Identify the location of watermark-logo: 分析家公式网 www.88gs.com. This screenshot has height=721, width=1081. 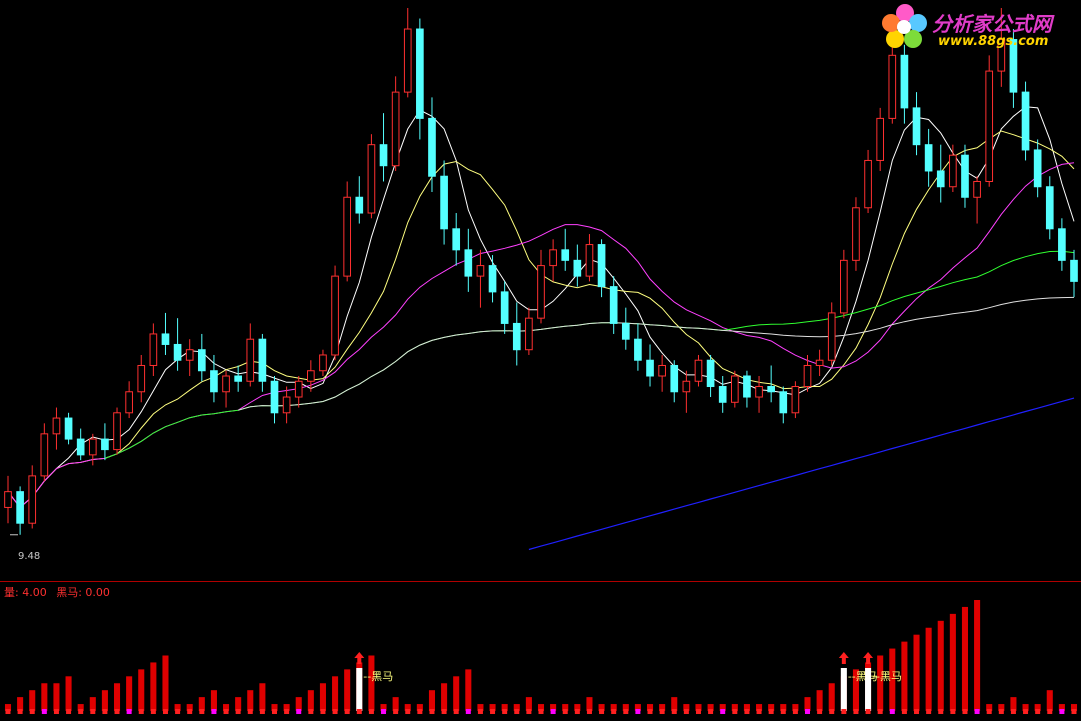
(979, 28).